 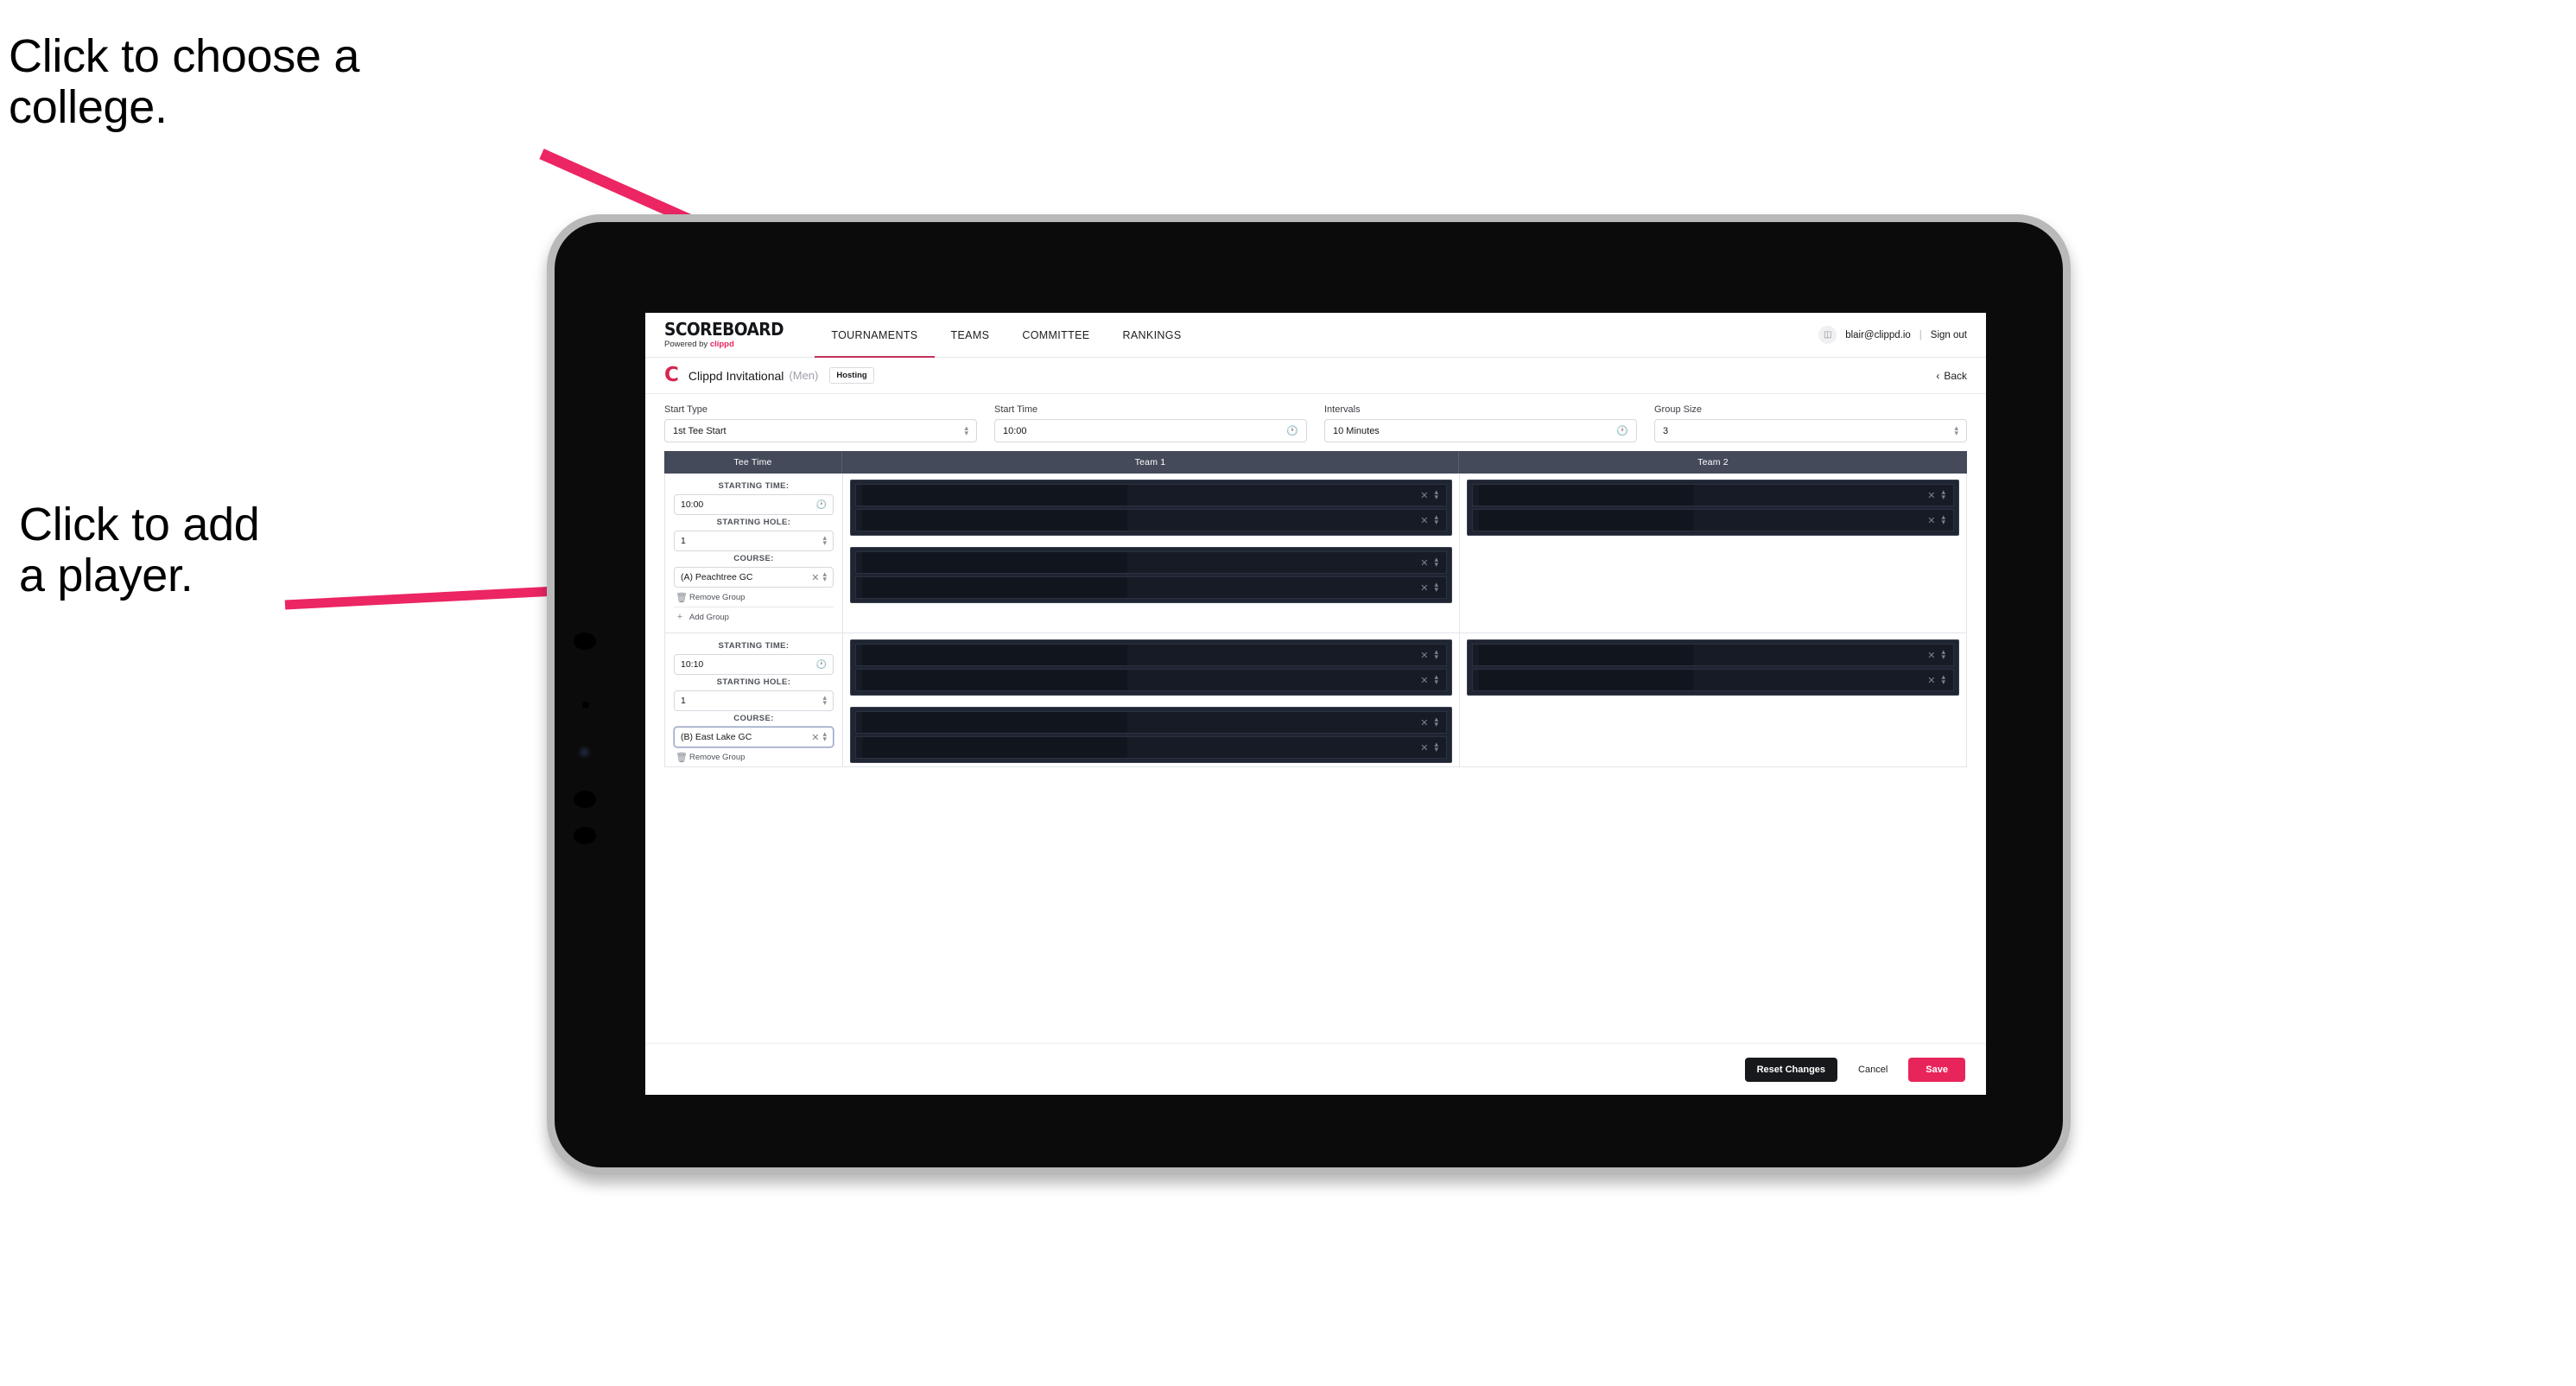 I want to click on nav-tab-rankings: RANKINGS, so click(x=1151, y=335).